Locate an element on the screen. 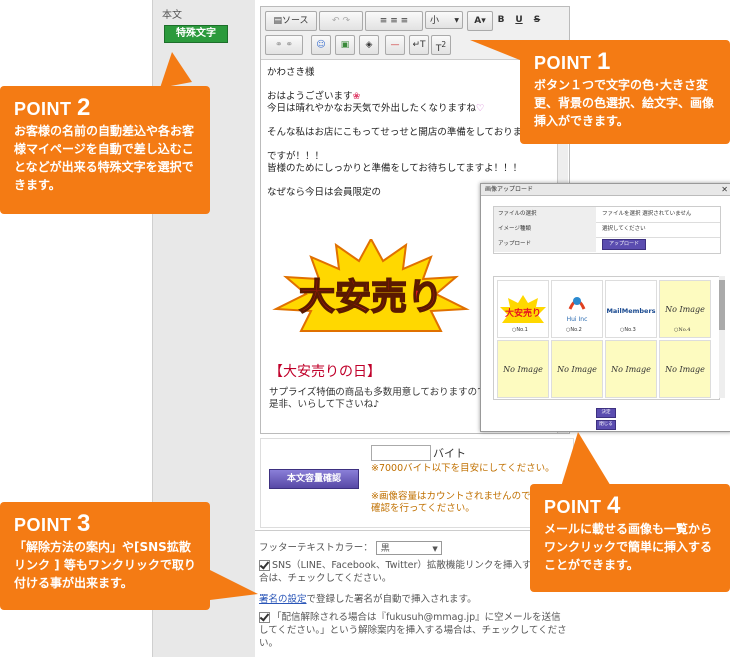 Image resolution: width=730 pixels, height=658 pixels. callout-heading: POINT 3 is located at coordinates (52, 523).